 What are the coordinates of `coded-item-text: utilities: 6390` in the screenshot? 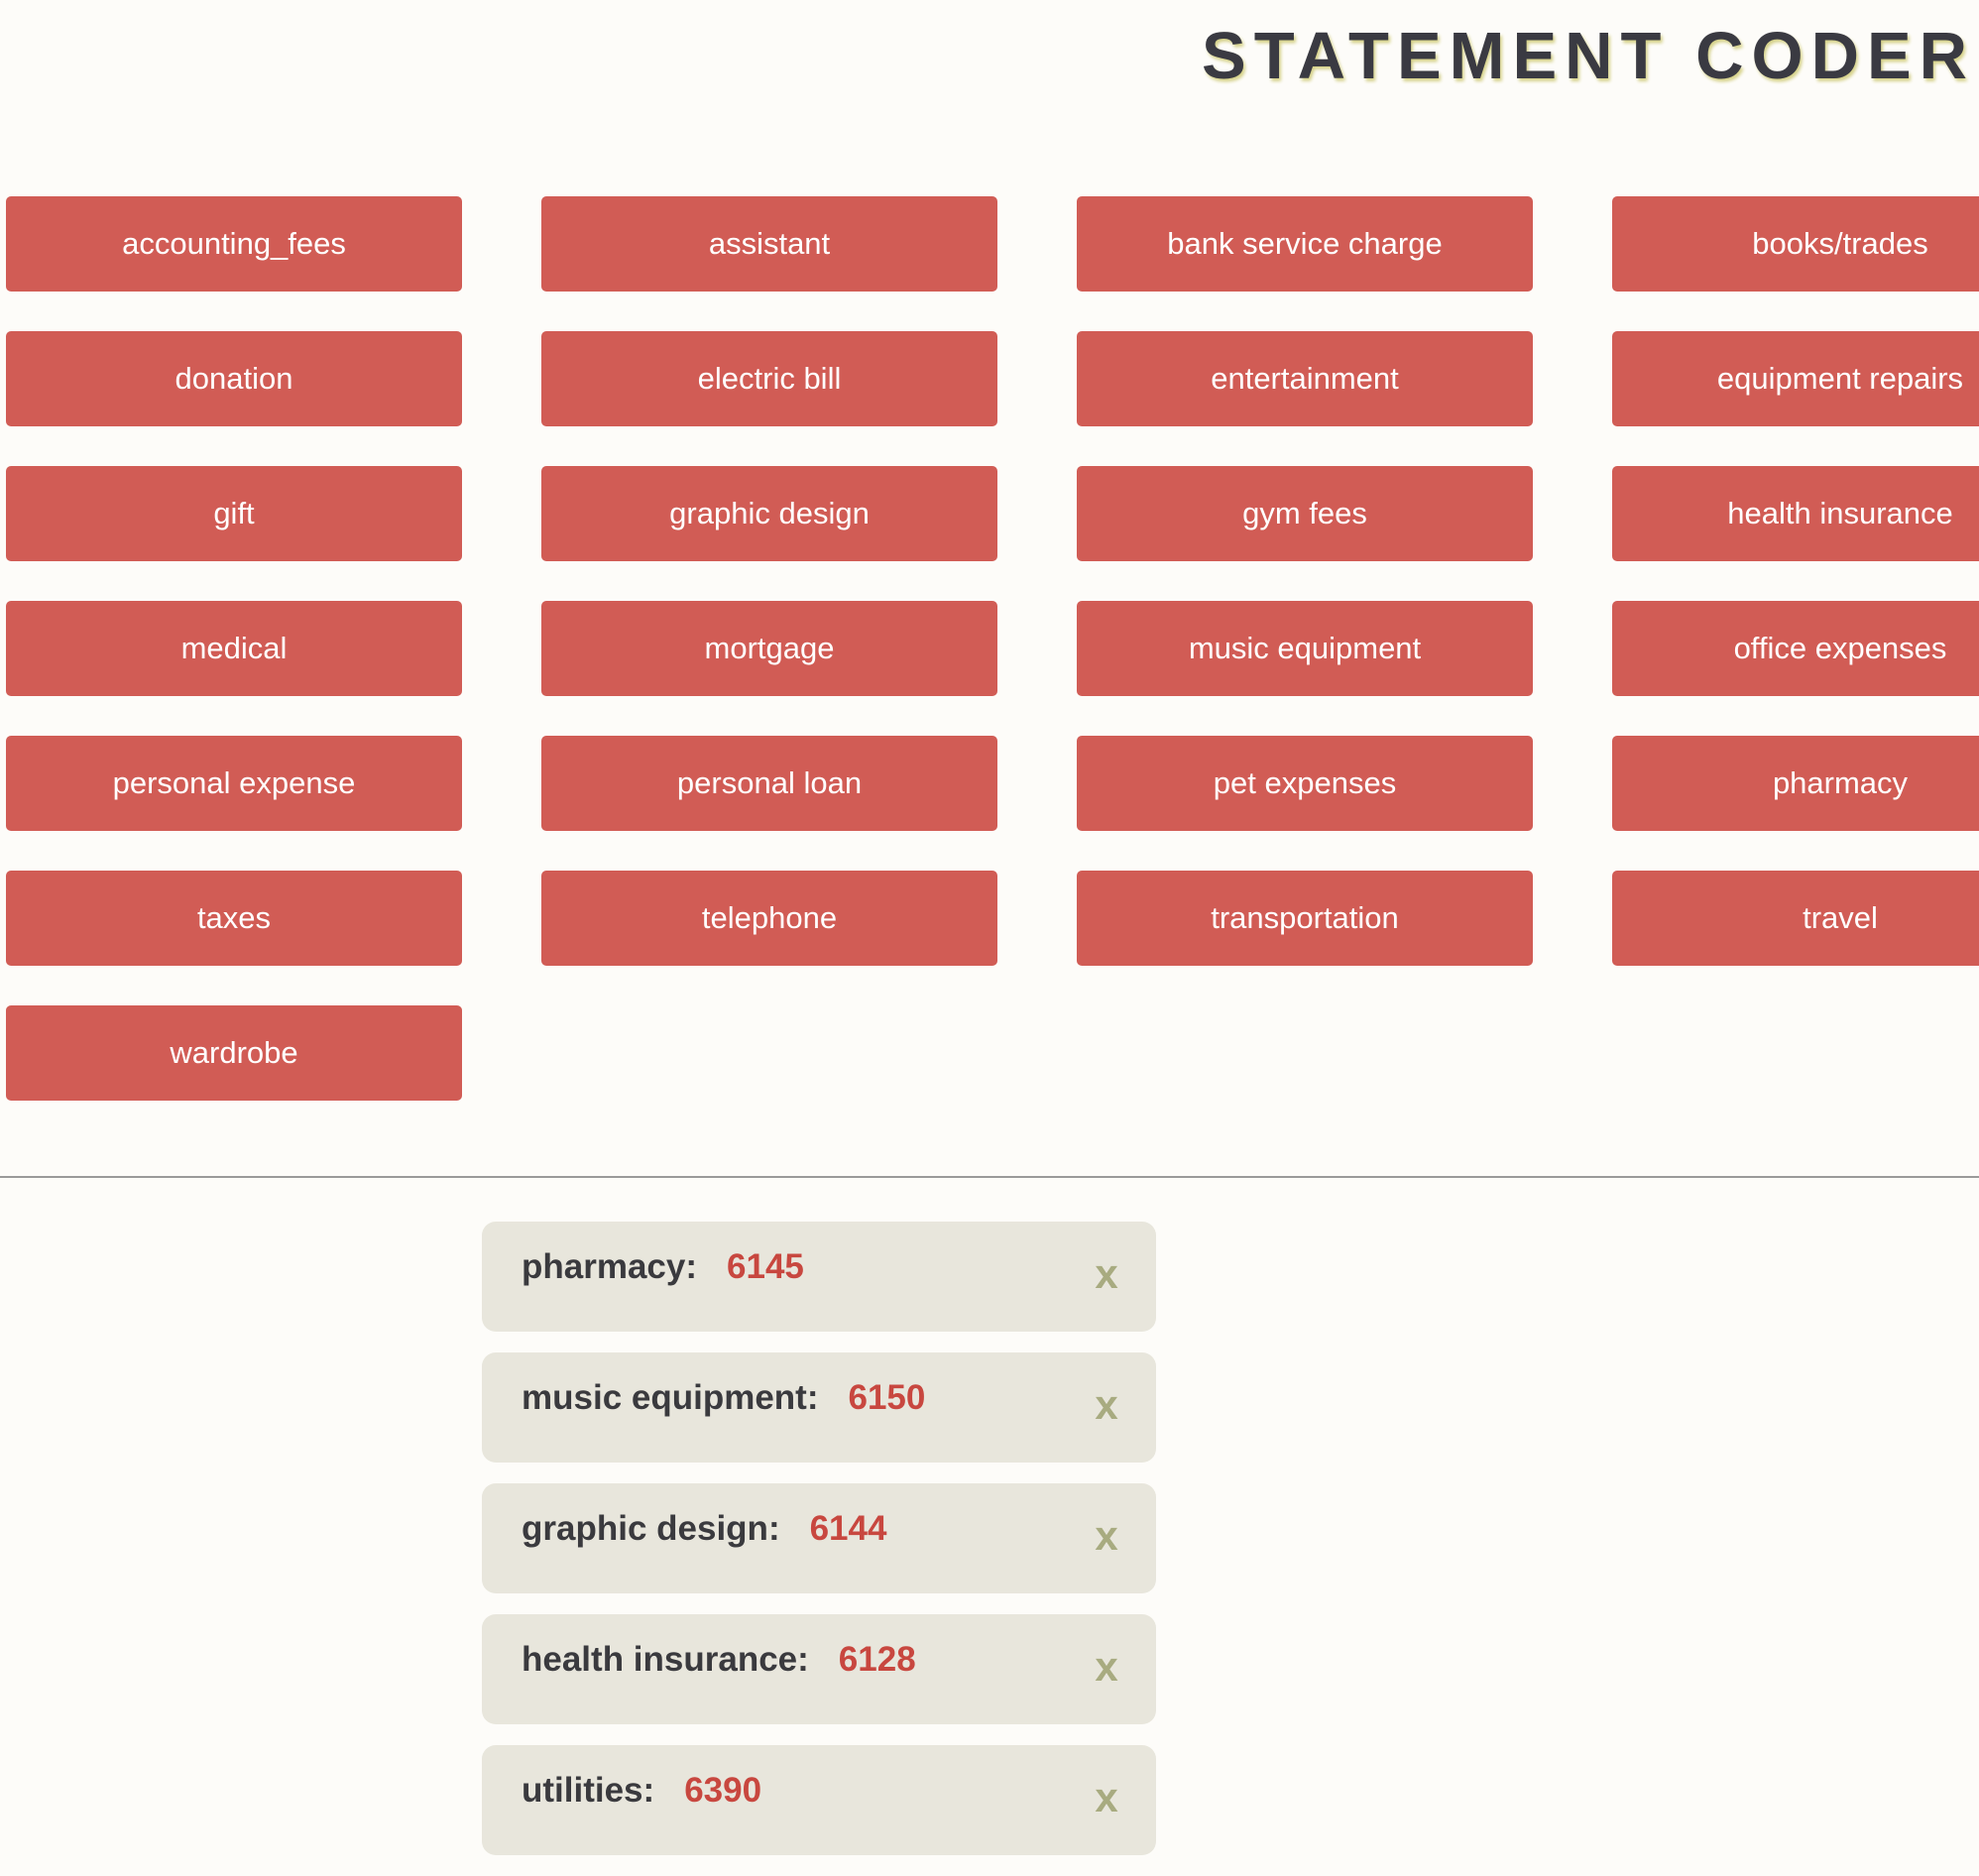 It's located at (641, 1791).